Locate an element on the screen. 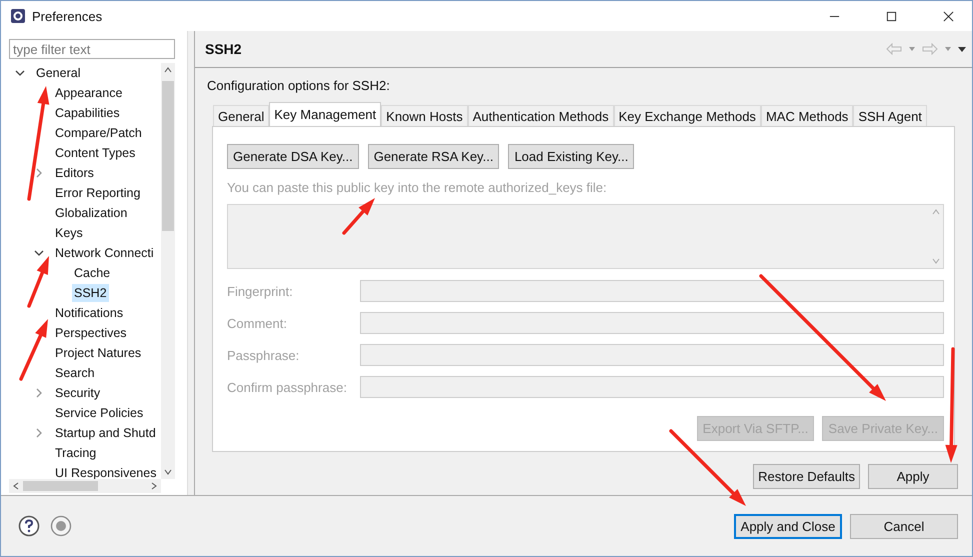 The image size is (973, 557). field-label: Fingerprint: is located at coordinates (260, 291).